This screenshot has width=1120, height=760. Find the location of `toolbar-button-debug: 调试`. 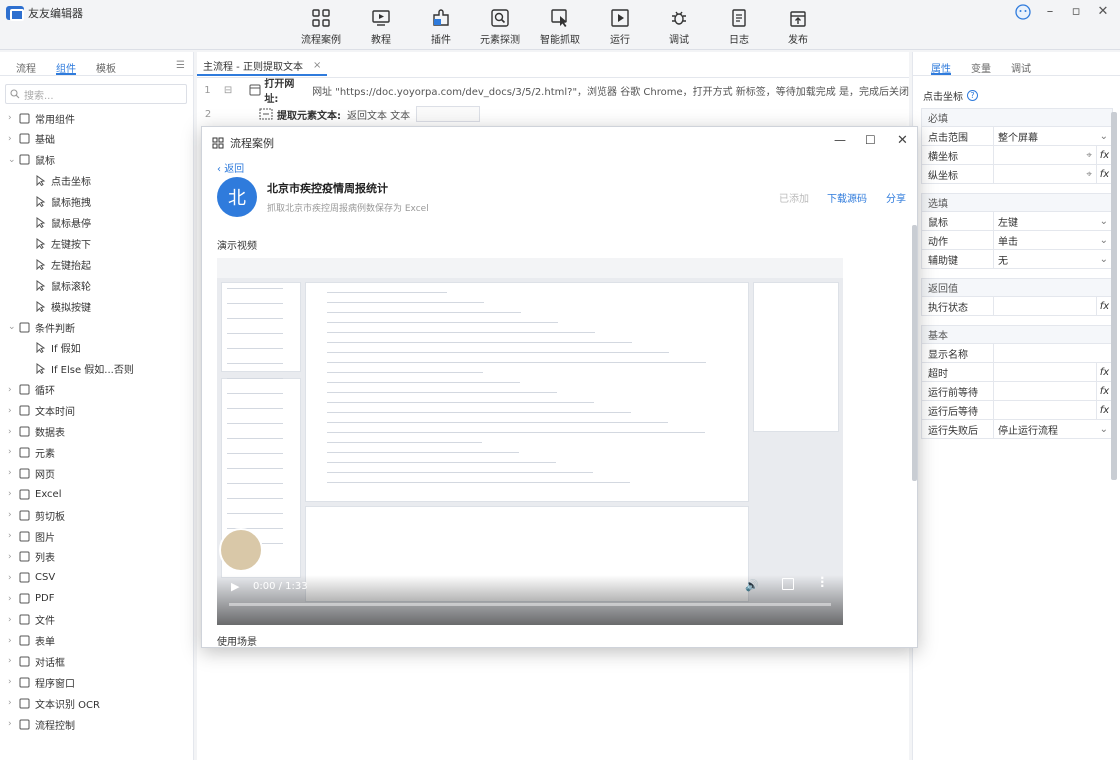

toolbar-button-debug: 调试 is located at coordinates (679, 27).